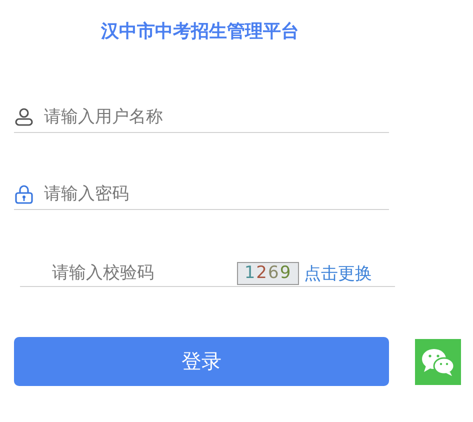 The width and height of the screenshot is (473, 422). What do you see at coordinates (24, 117) in the screenshot?
I see `user-icon` at bounding box center [24, 117].